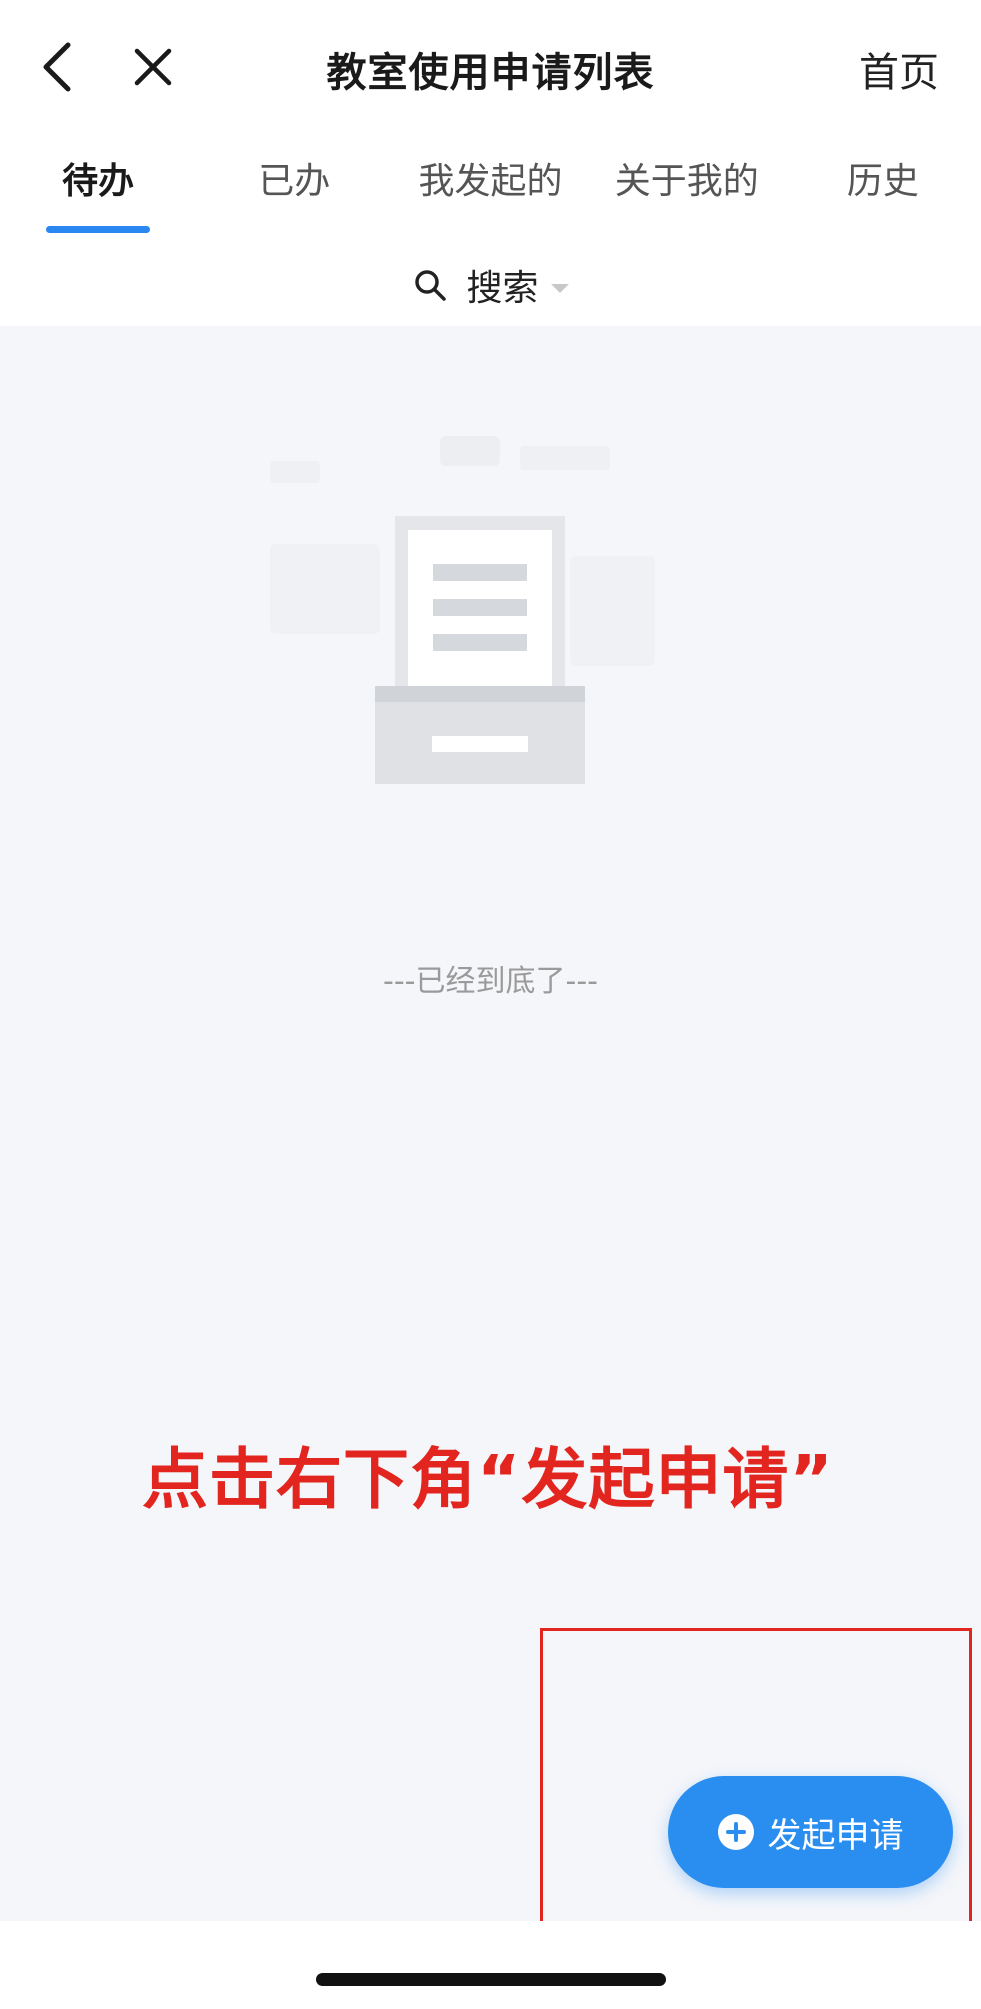  I want to click on active-tab-indicator, so click(98, 229).